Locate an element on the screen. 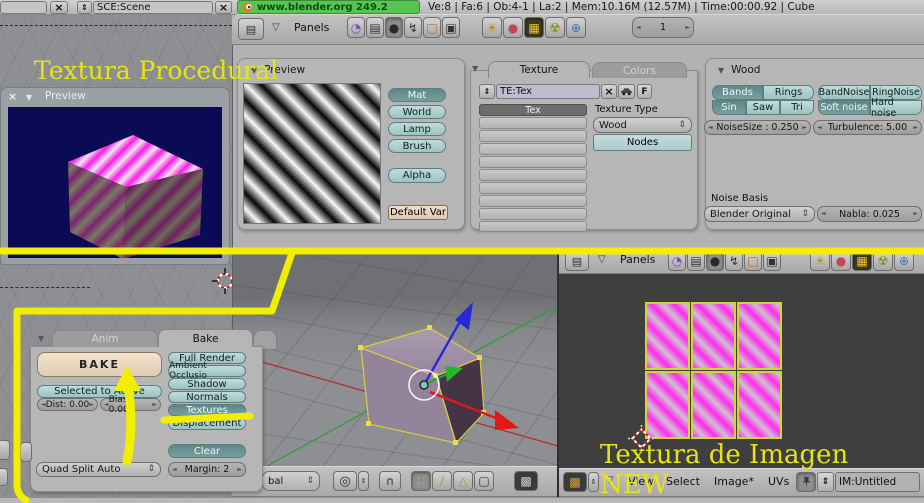 Image resolution: width=924 pixels, height=503 pixels. tri-button: Tri is located at coordinates (797, 107).